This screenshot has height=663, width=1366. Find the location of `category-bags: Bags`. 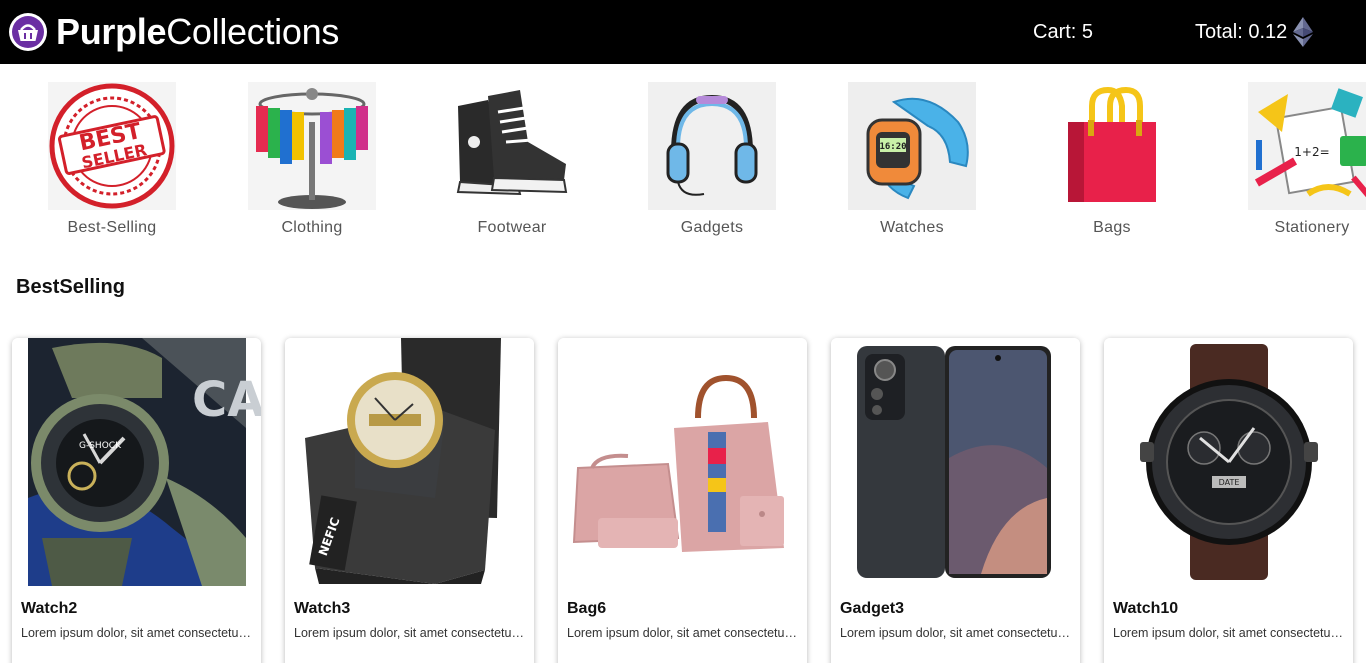

category-bags: Bags is located at coordinates (1112, 162).